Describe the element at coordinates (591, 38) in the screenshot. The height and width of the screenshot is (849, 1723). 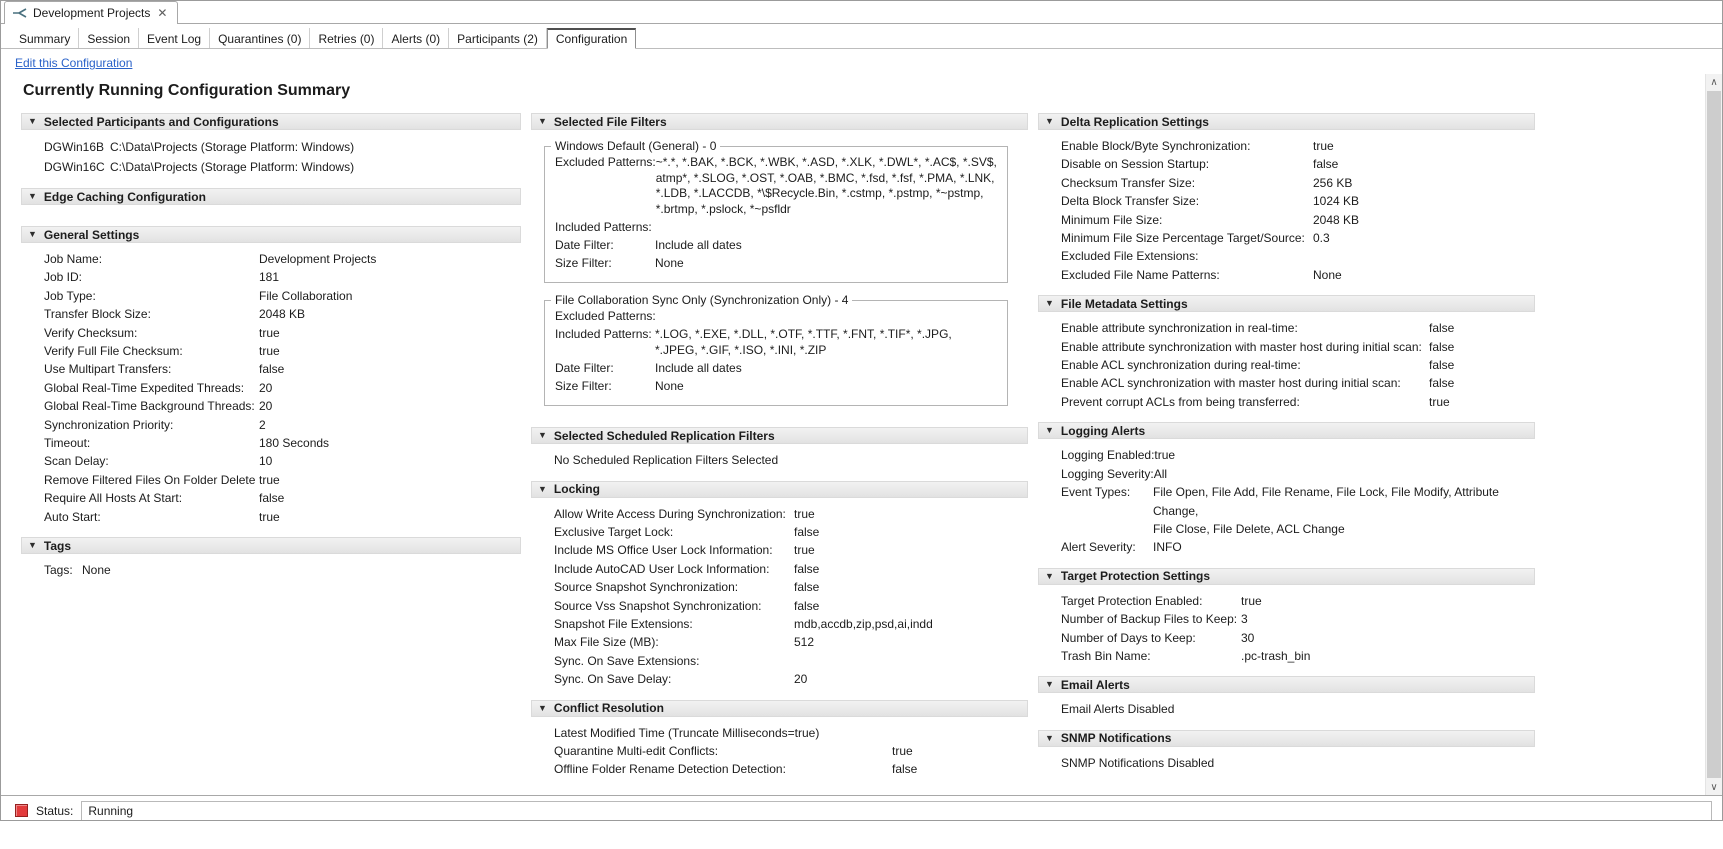
I see `tab-configuration: Configuration` at that location.